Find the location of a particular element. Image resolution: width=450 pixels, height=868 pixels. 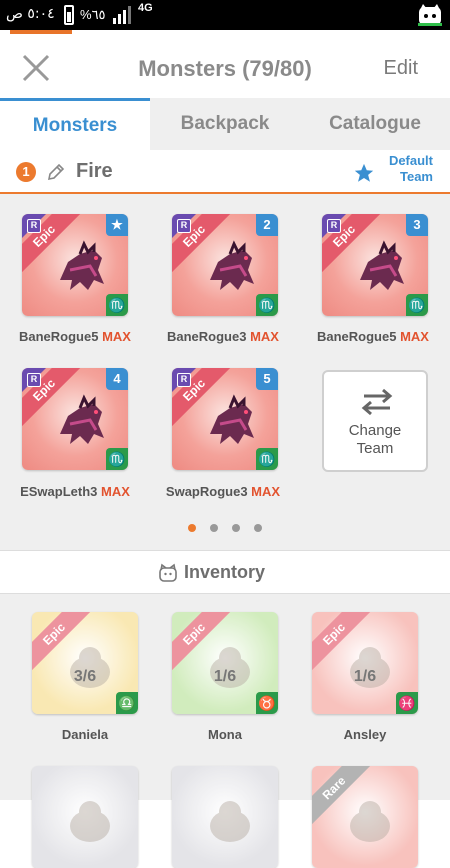

inventory-card: Epic 1/6 ♉ is located at coordinates (225, 663).